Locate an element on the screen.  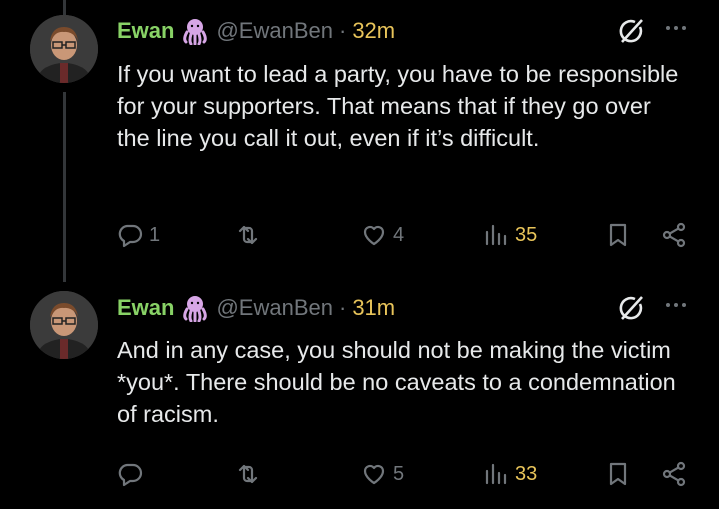
timestamp: 32m is located at coordinates (373, 31).